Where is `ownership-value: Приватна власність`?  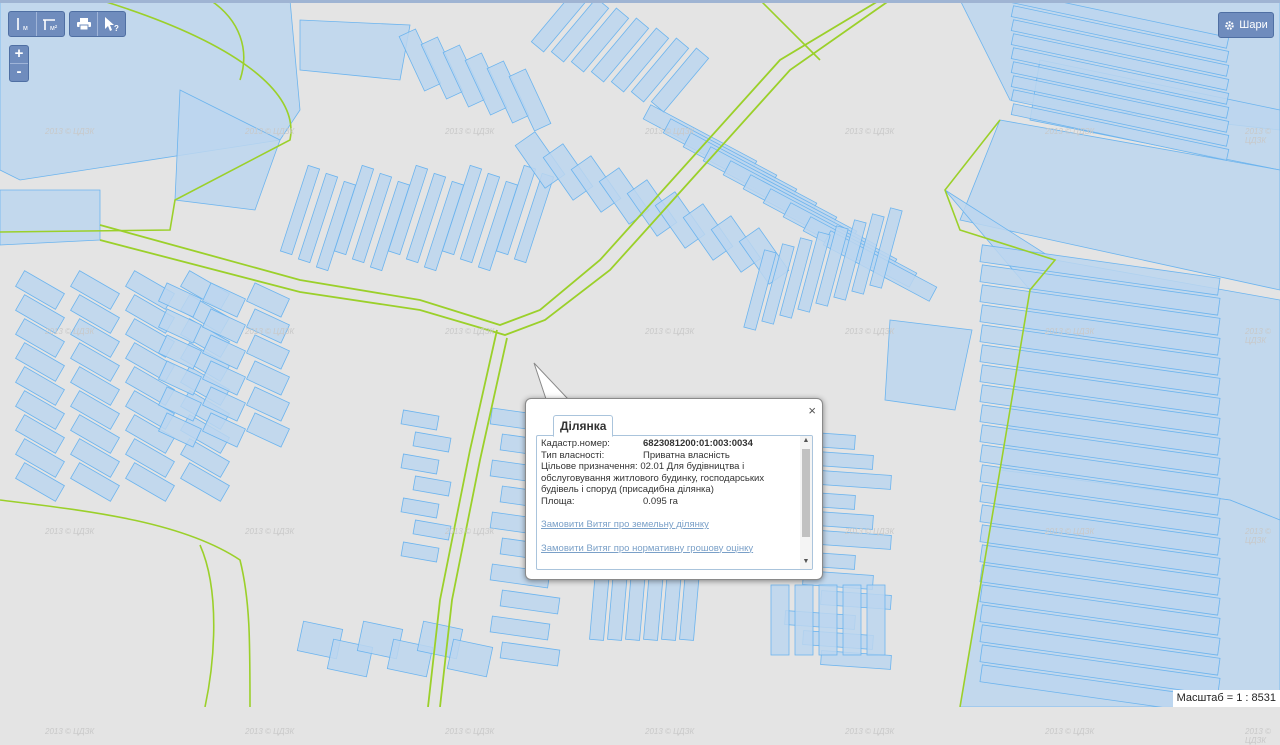 ownership-value: Приватна власність is located at coordinates (686, 455).